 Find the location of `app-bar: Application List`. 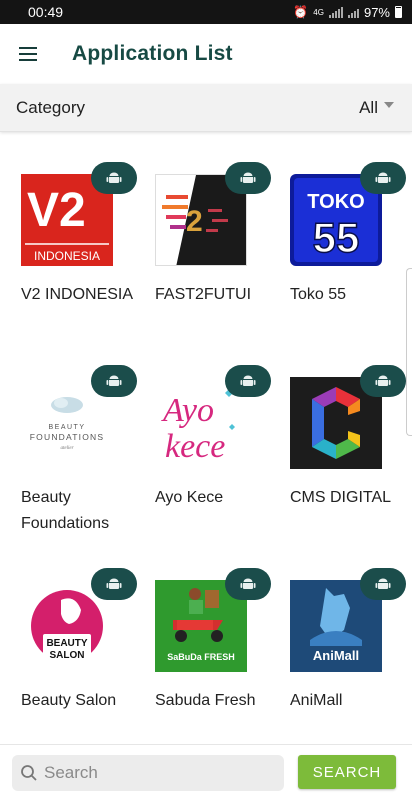

app-bar: Application List is located at coordinates (206, 54).